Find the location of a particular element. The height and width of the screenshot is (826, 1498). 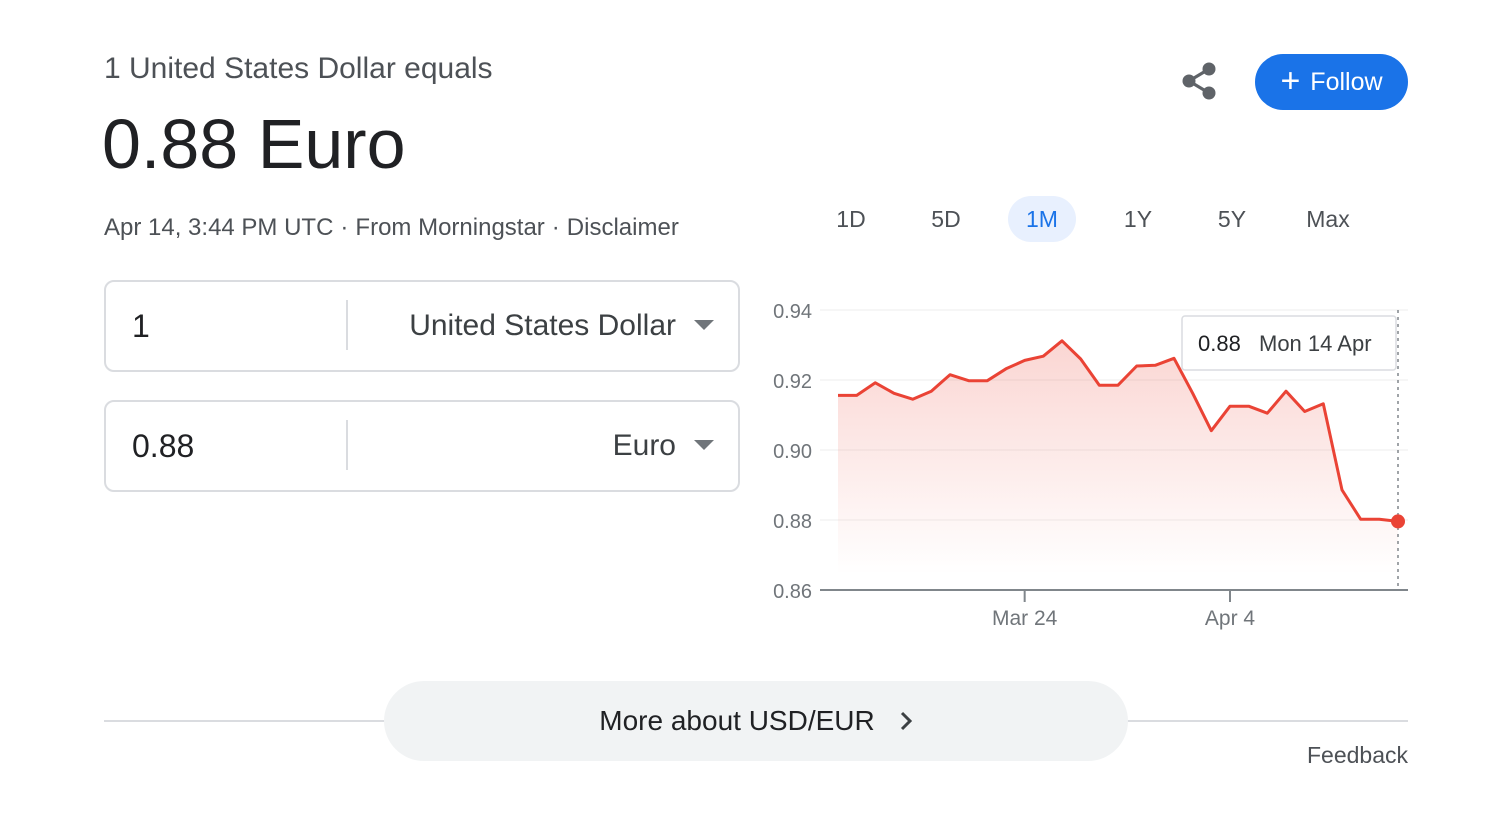

chart-area-fill is located at coordinates (1118, 457).